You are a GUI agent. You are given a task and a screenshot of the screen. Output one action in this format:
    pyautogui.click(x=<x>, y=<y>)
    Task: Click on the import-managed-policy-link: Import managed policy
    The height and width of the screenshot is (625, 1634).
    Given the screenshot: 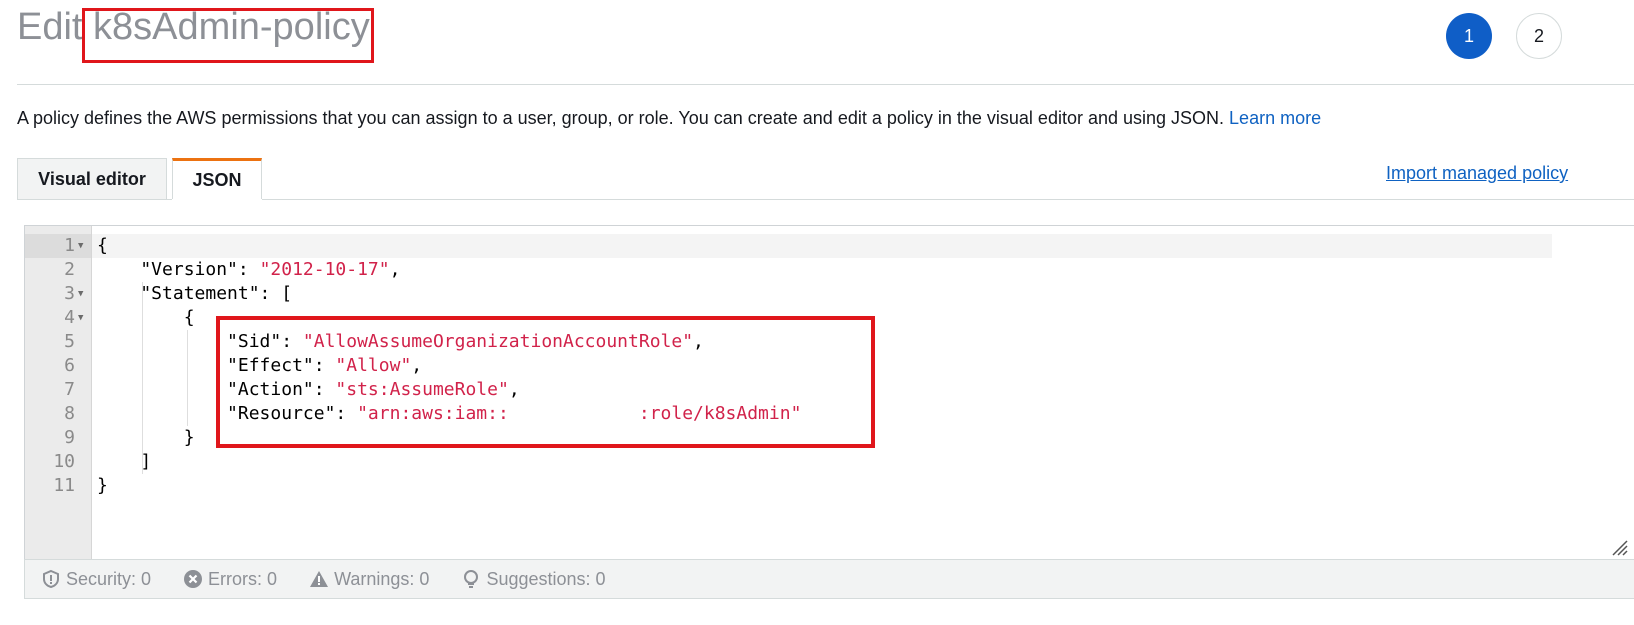 What is the action you would take?
    pyautogui.click(x=1477, y=173)
    